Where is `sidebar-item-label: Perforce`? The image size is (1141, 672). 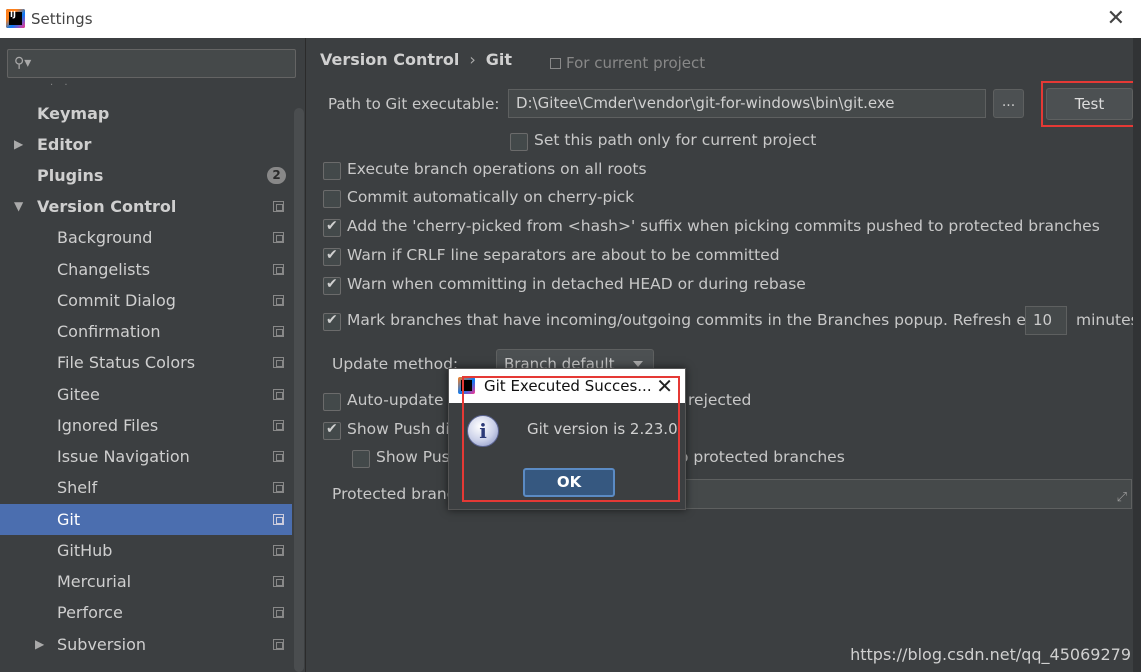 sidebar-item-label: Perforce is located at coordinates (90, 612).